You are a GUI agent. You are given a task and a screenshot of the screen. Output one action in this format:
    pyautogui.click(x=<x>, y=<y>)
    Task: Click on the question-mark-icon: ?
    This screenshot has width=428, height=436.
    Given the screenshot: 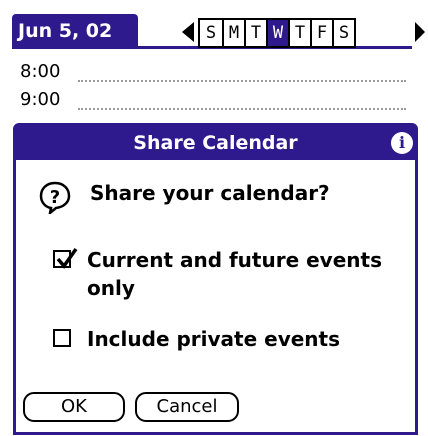 What is the action you would take?
    pyautogui.click(x=55, y=198)
    